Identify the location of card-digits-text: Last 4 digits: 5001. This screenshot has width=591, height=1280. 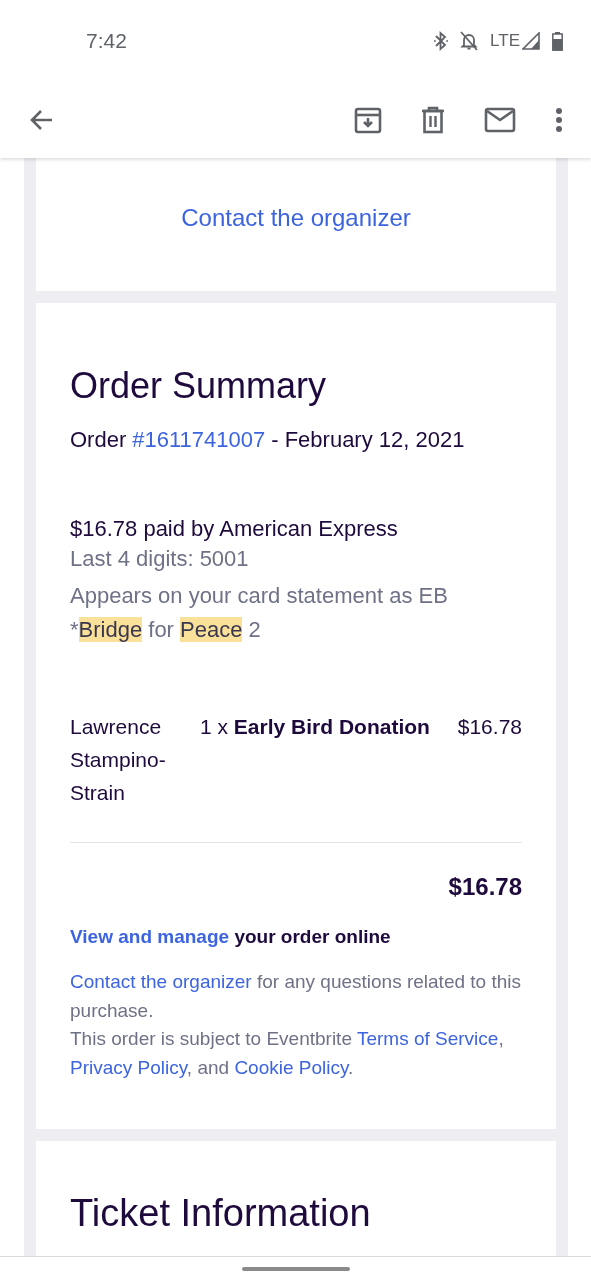
(160, 559).